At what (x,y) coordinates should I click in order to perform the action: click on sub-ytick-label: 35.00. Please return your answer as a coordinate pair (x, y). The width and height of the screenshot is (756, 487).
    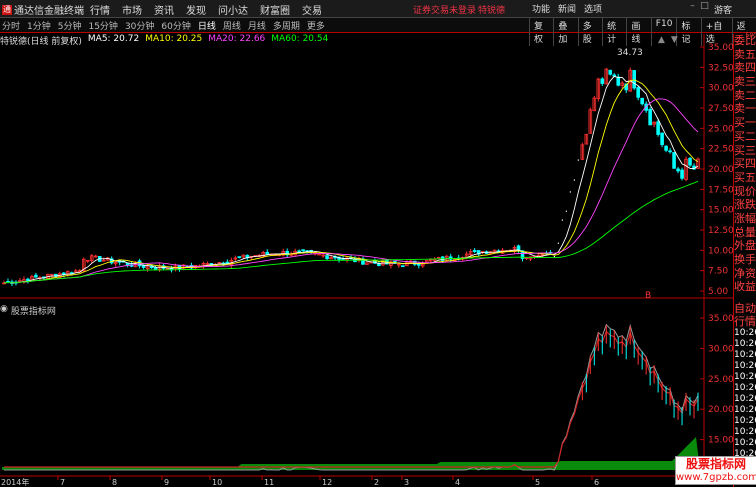
    Looking at the image, I should click on (720, 319).